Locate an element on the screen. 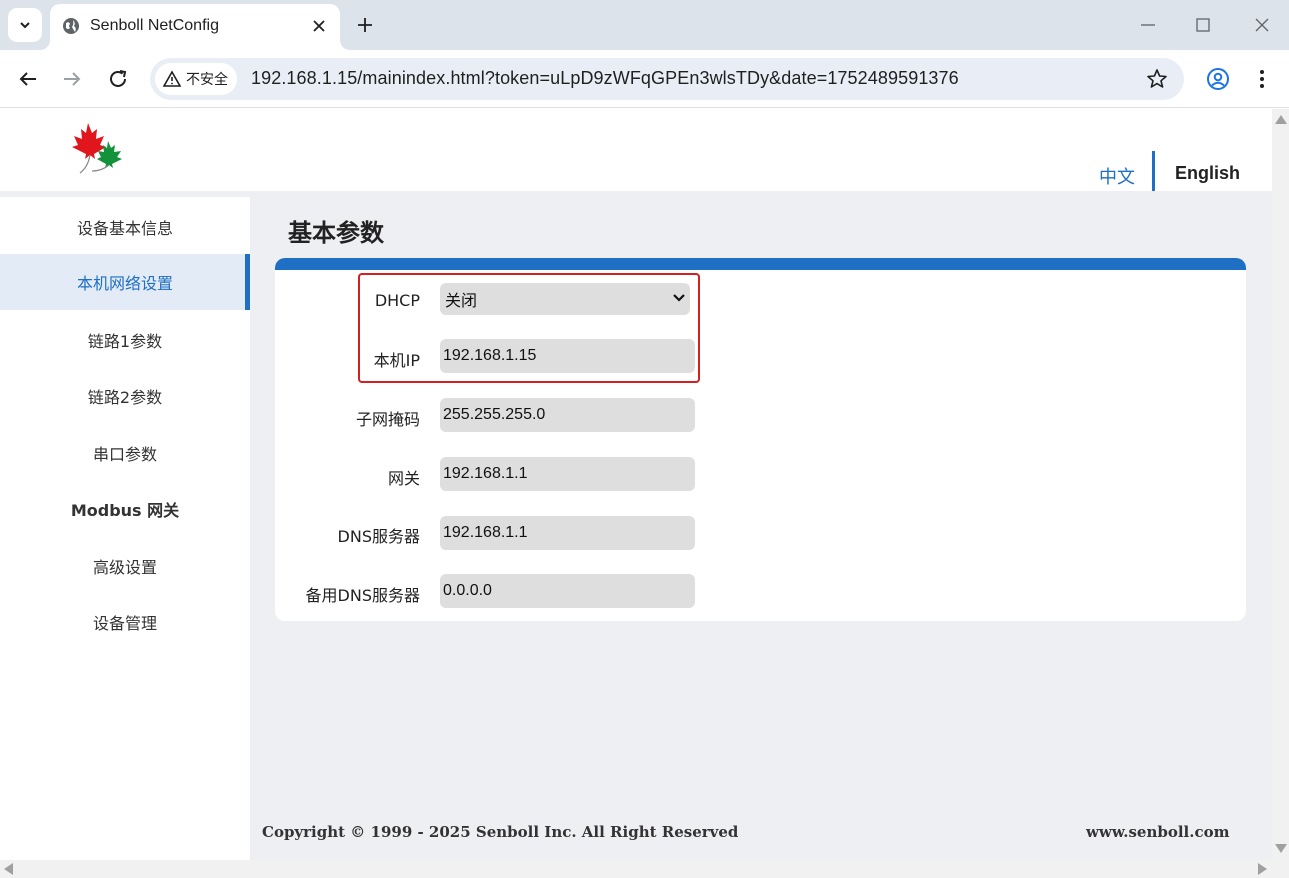  scroll-up-arrow is located at coordinates (1281, 119).